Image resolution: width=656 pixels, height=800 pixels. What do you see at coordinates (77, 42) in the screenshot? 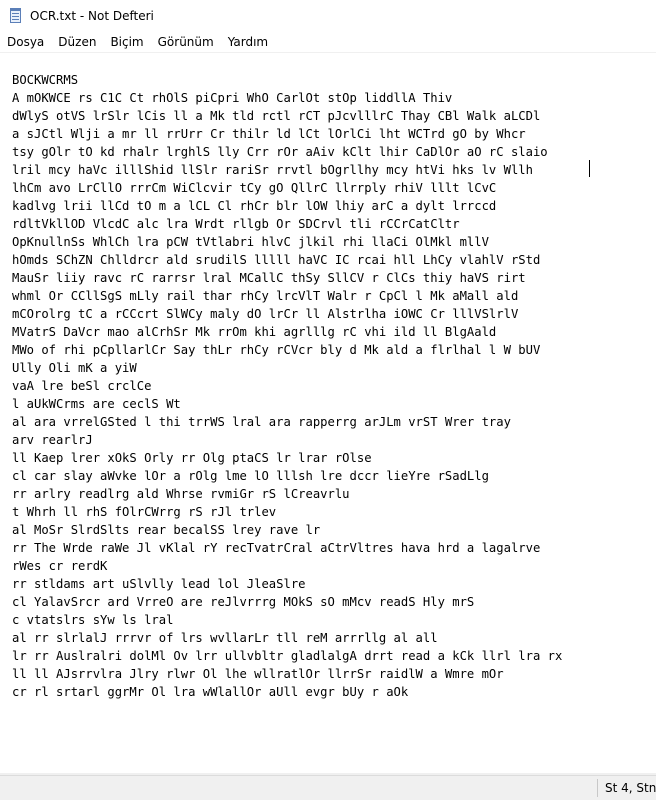
I see `menu-edit: Düzen` at bounding box center [77, 42].